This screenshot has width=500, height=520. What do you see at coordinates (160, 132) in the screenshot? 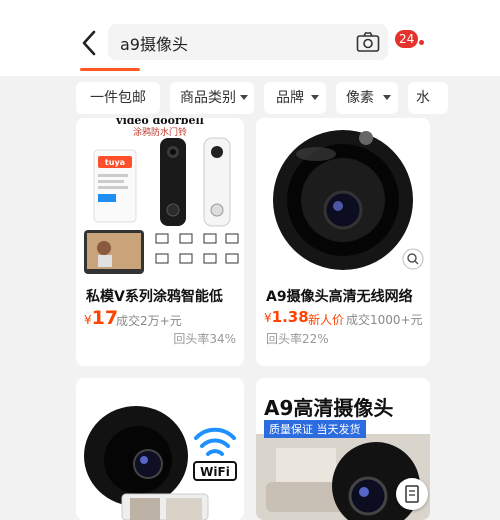
I see `banner-subtitle: 涂鸦防水门铃` at bounding box center [160, 132].